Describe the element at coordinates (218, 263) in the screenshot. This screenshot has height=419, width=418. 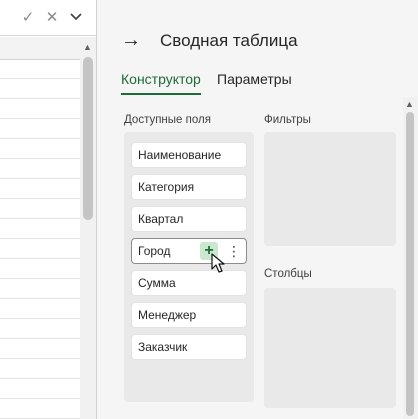
I see `mouse-pointer-icon` at that location.